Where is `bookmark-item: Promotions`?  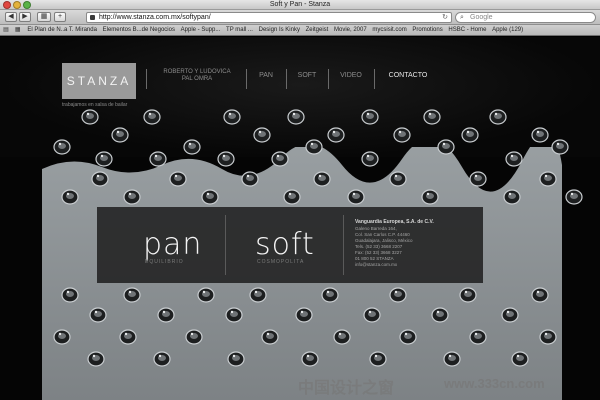
bookmark-item: Promotions is located at coordinates (427, 30).